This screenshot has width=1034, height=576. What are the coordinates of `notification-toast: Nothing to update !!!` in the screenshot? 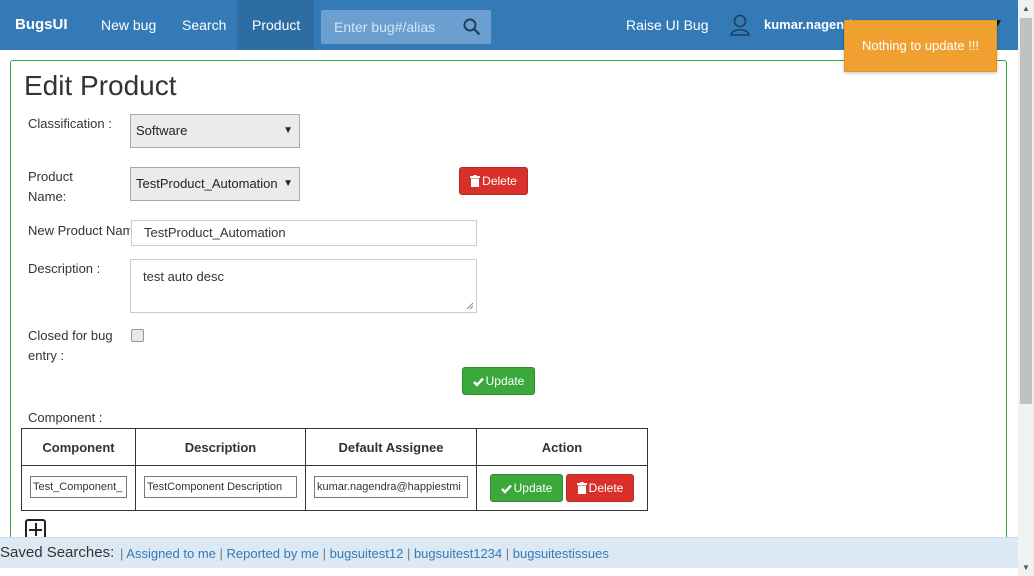 It's located at (920, 46).